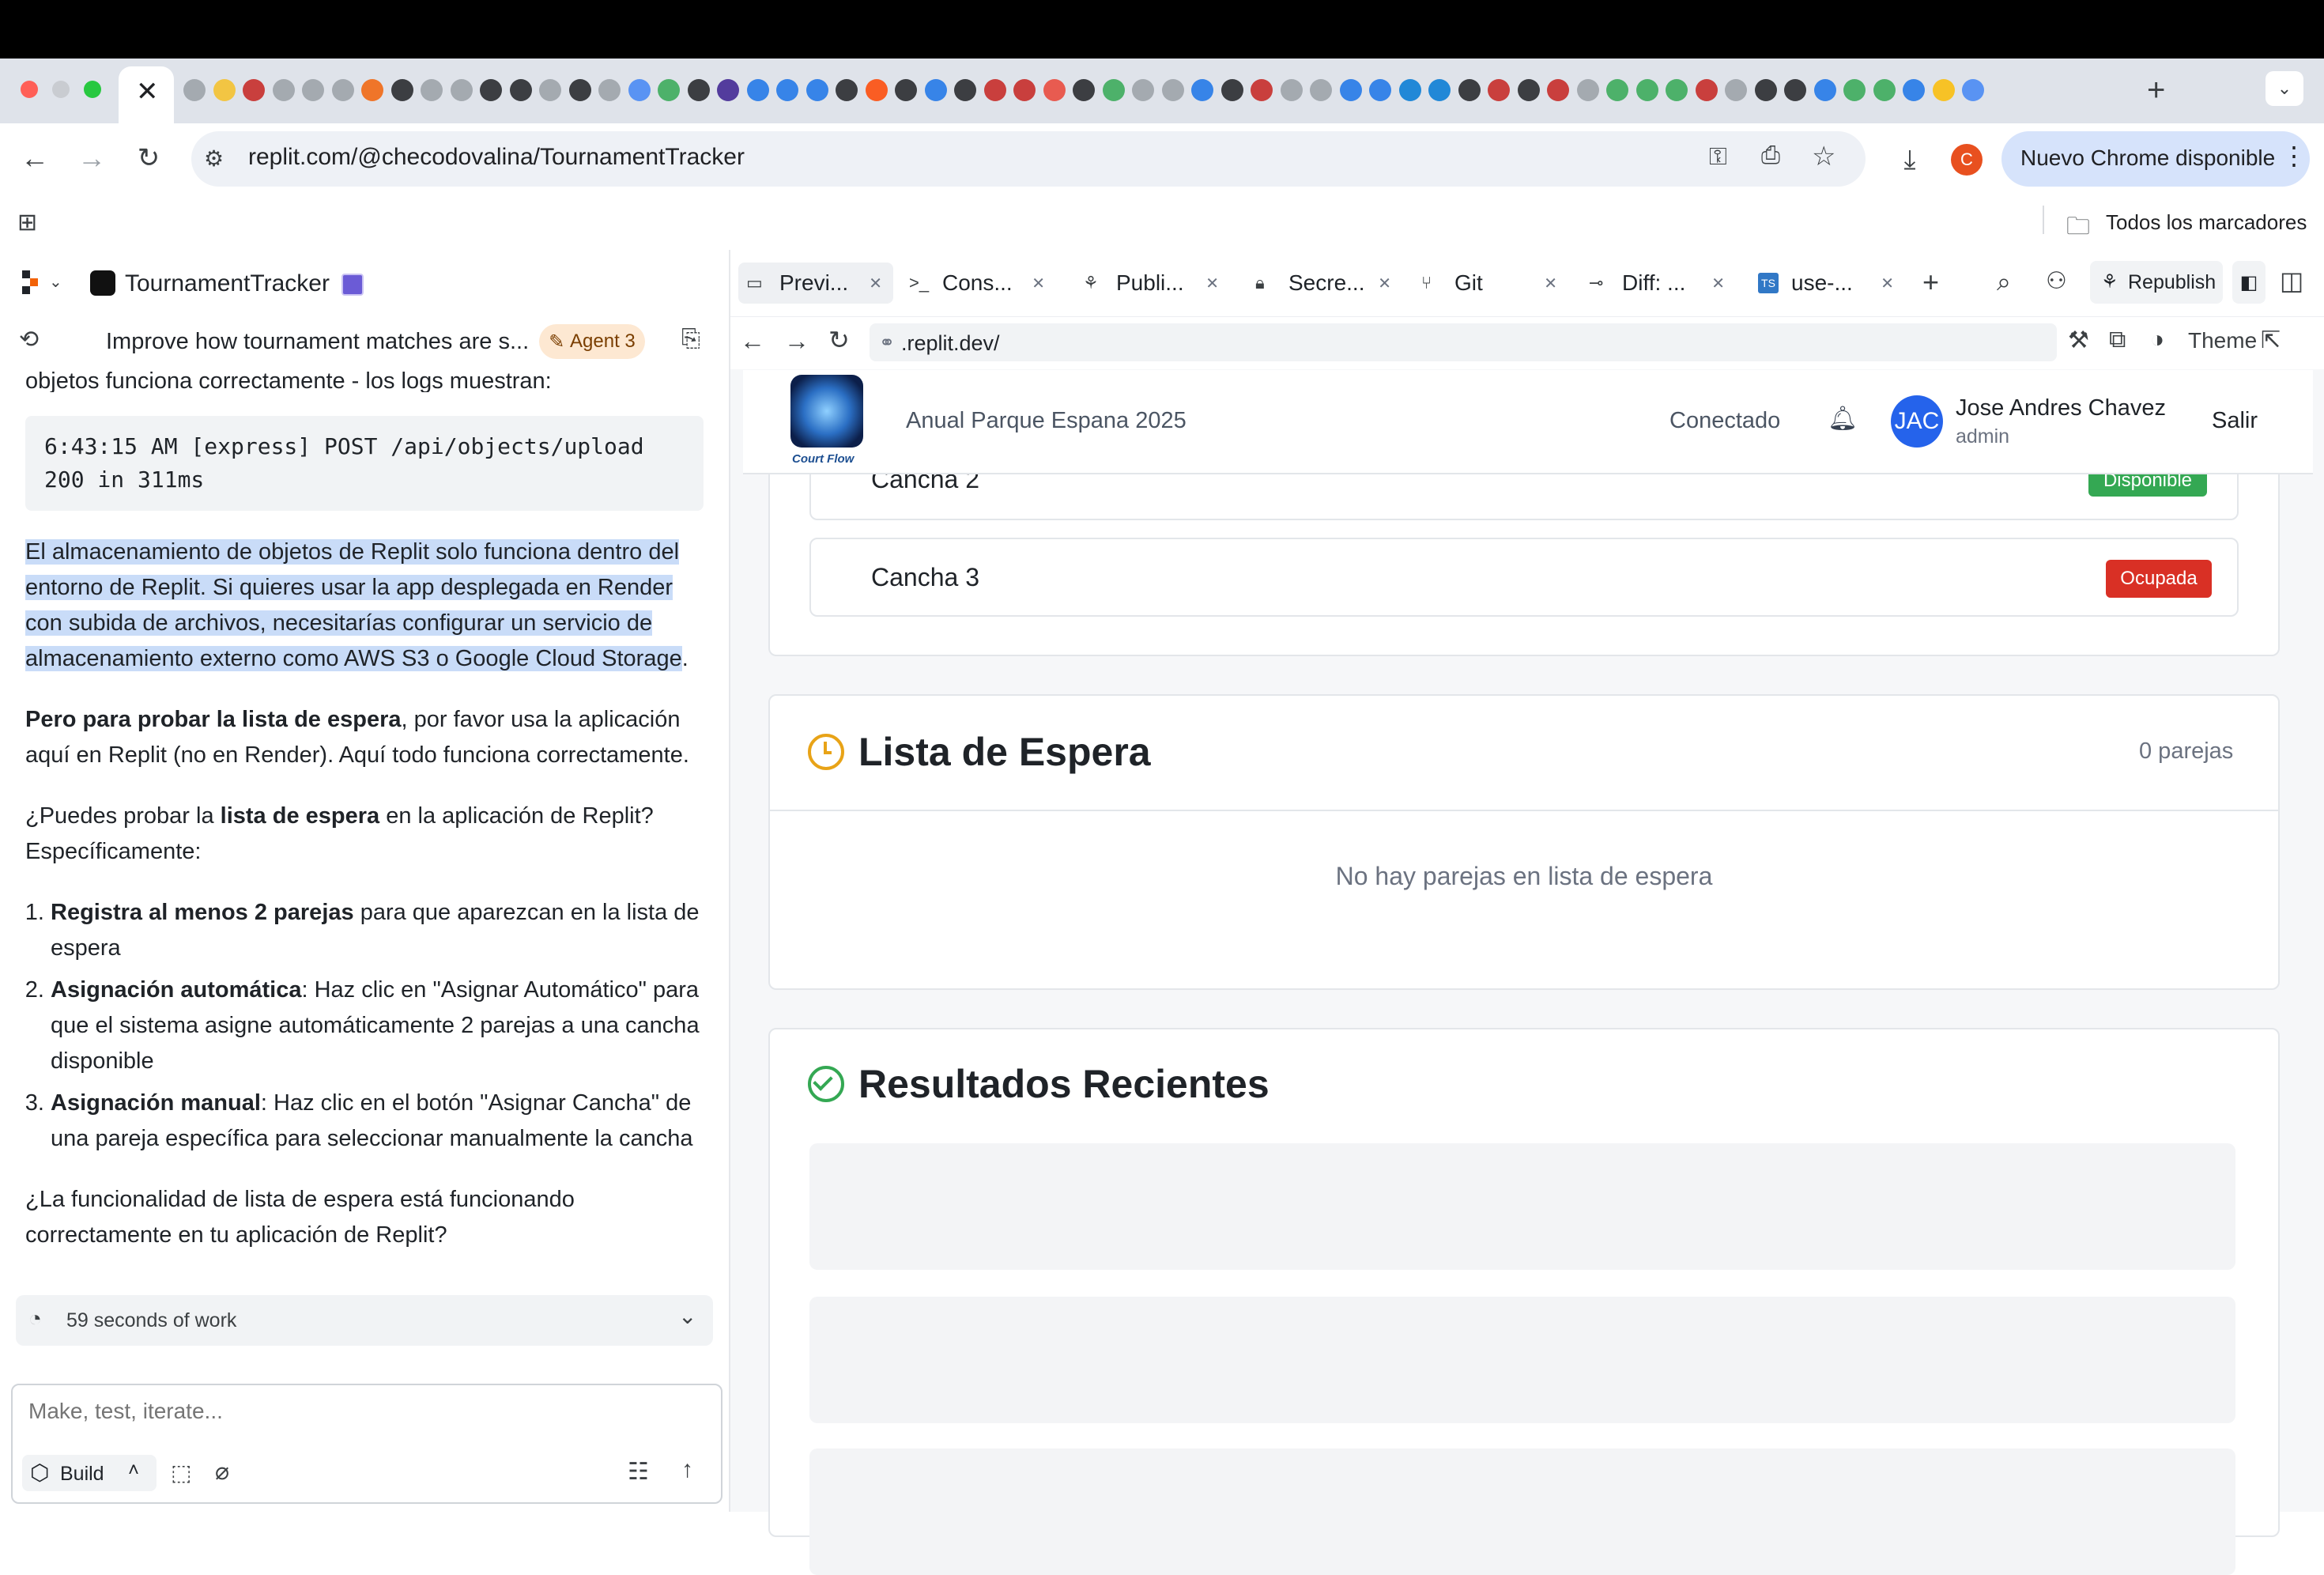 This screenshot has height=1575, width=2324. What do you see at coordinates (2271, 340) in the screenshot?
I see `open-new-window-icon: ⇱` at bounding box center [2271, 340].